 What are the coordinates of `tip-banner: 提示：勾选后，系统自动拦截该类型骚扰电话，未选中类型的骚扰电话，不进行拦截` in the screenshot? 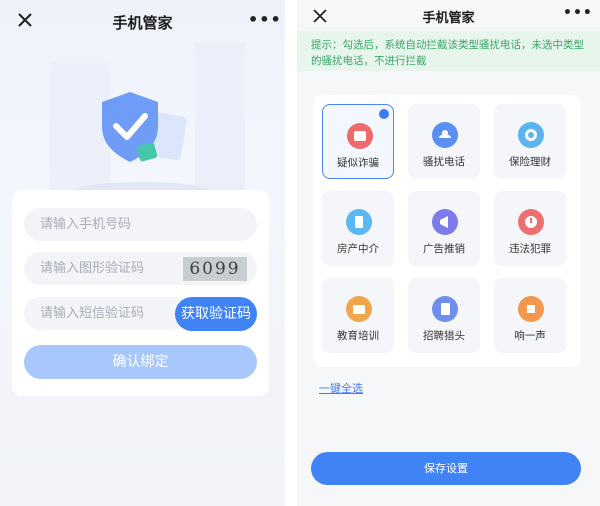 It's located at (448, 51).